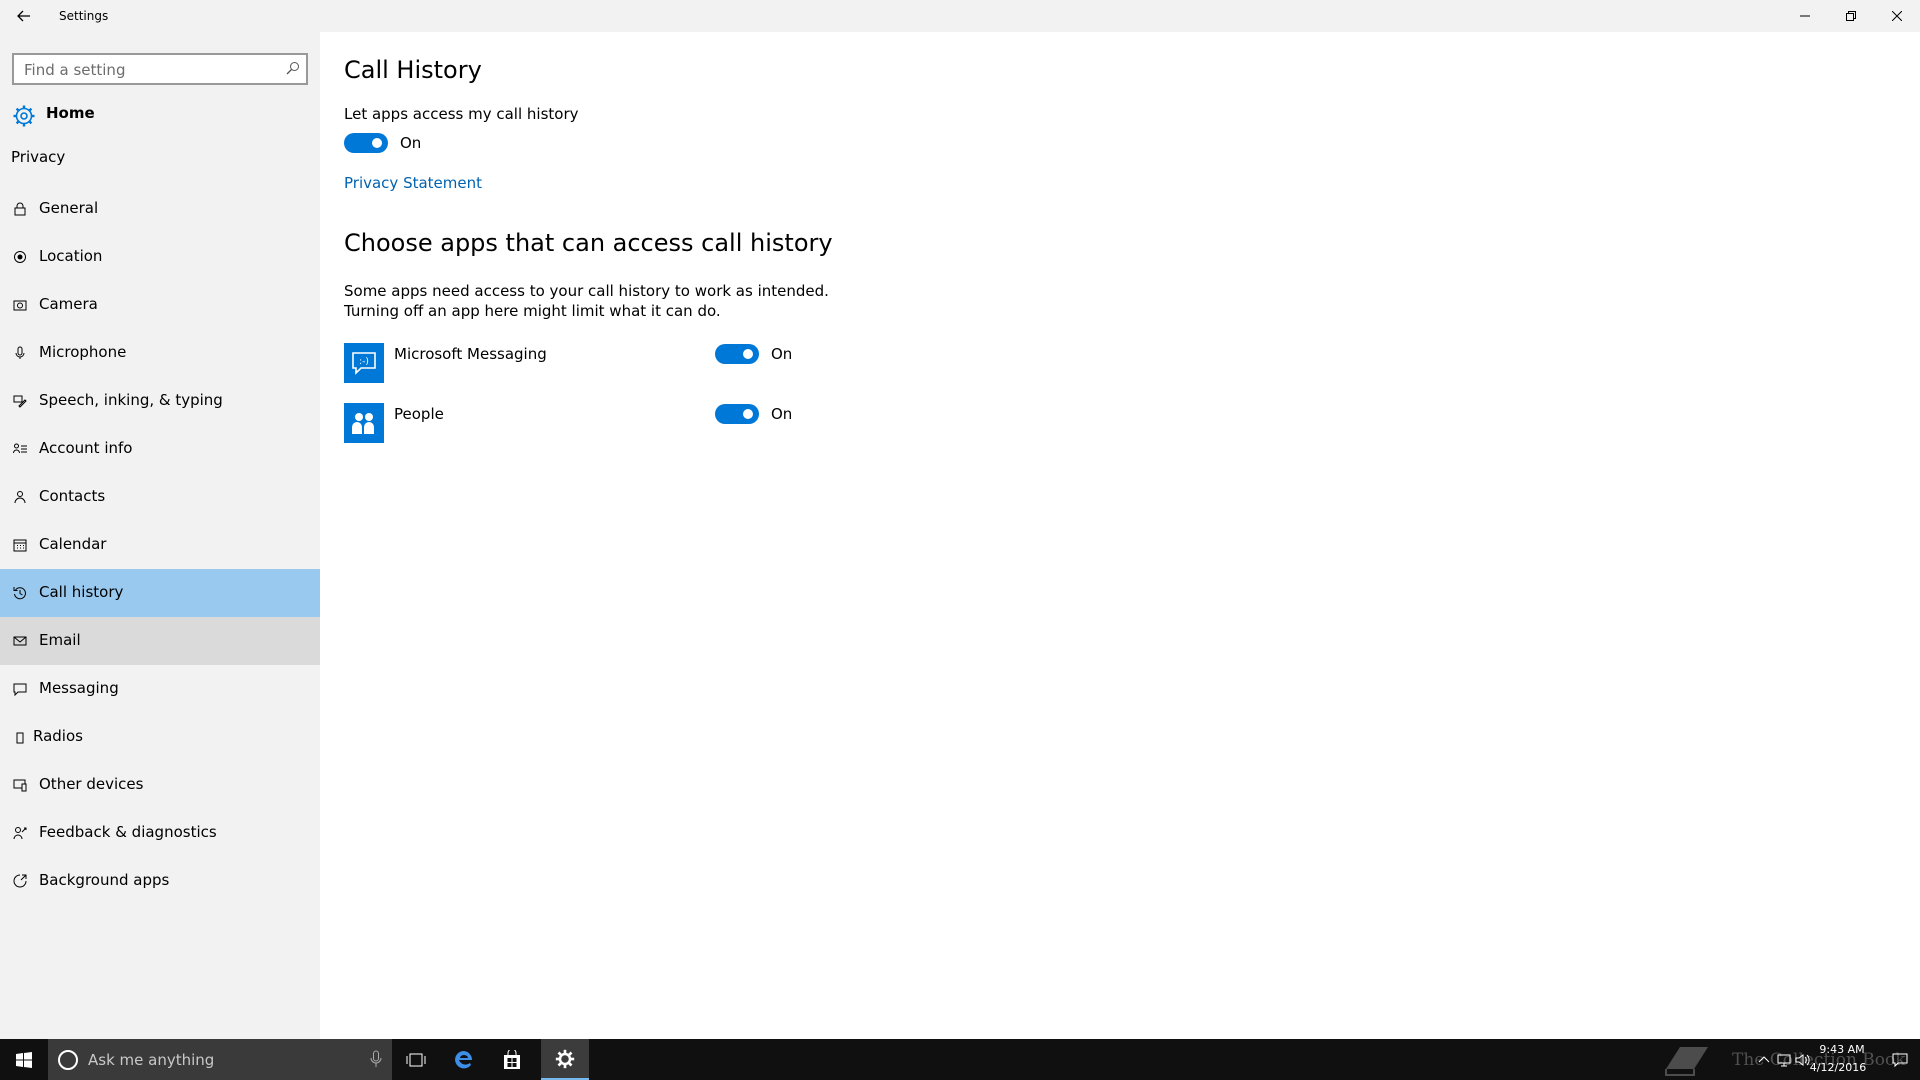  I want to click on sidebar-item-label: Speech, inking, & typing, so click(131, 400).